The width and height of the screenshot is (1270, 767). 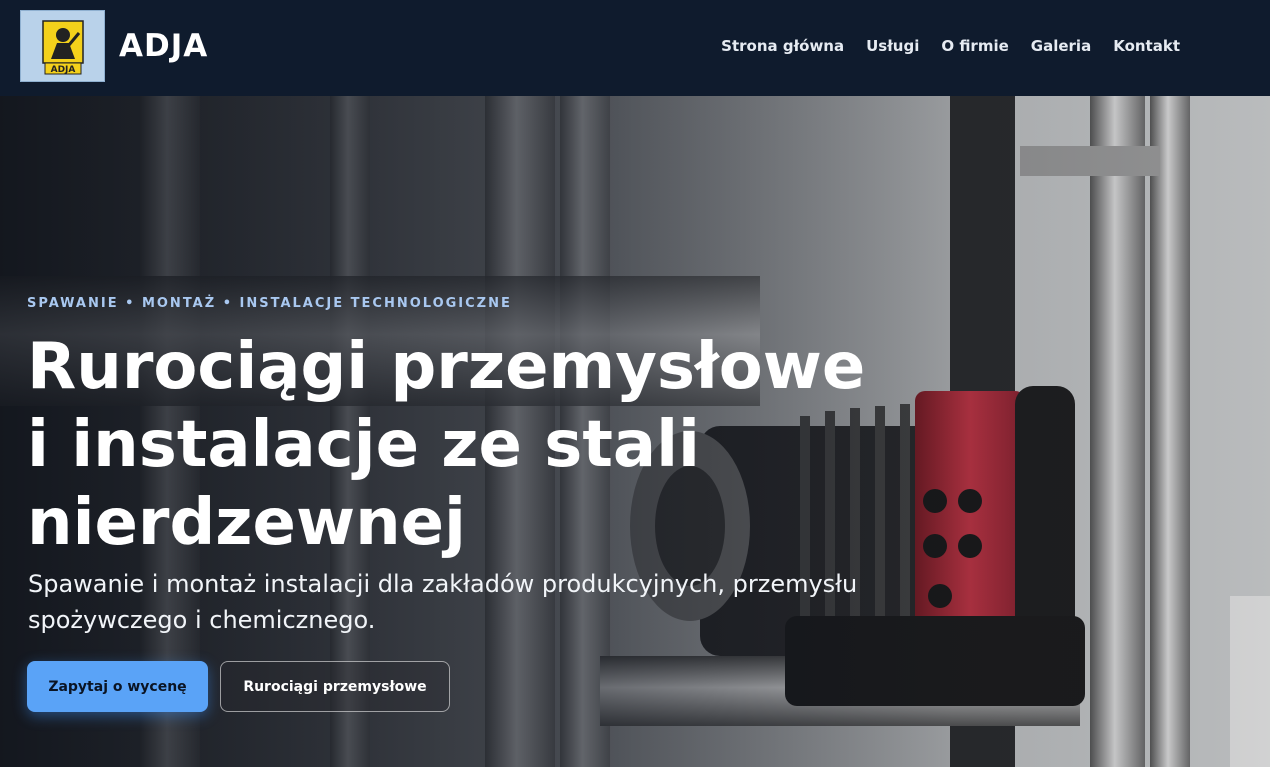 What do you see at coordinates (1061, 46) in the screenshot?
I see `nav-link-gallery: Galeria` at bounding box center [1061, 46].